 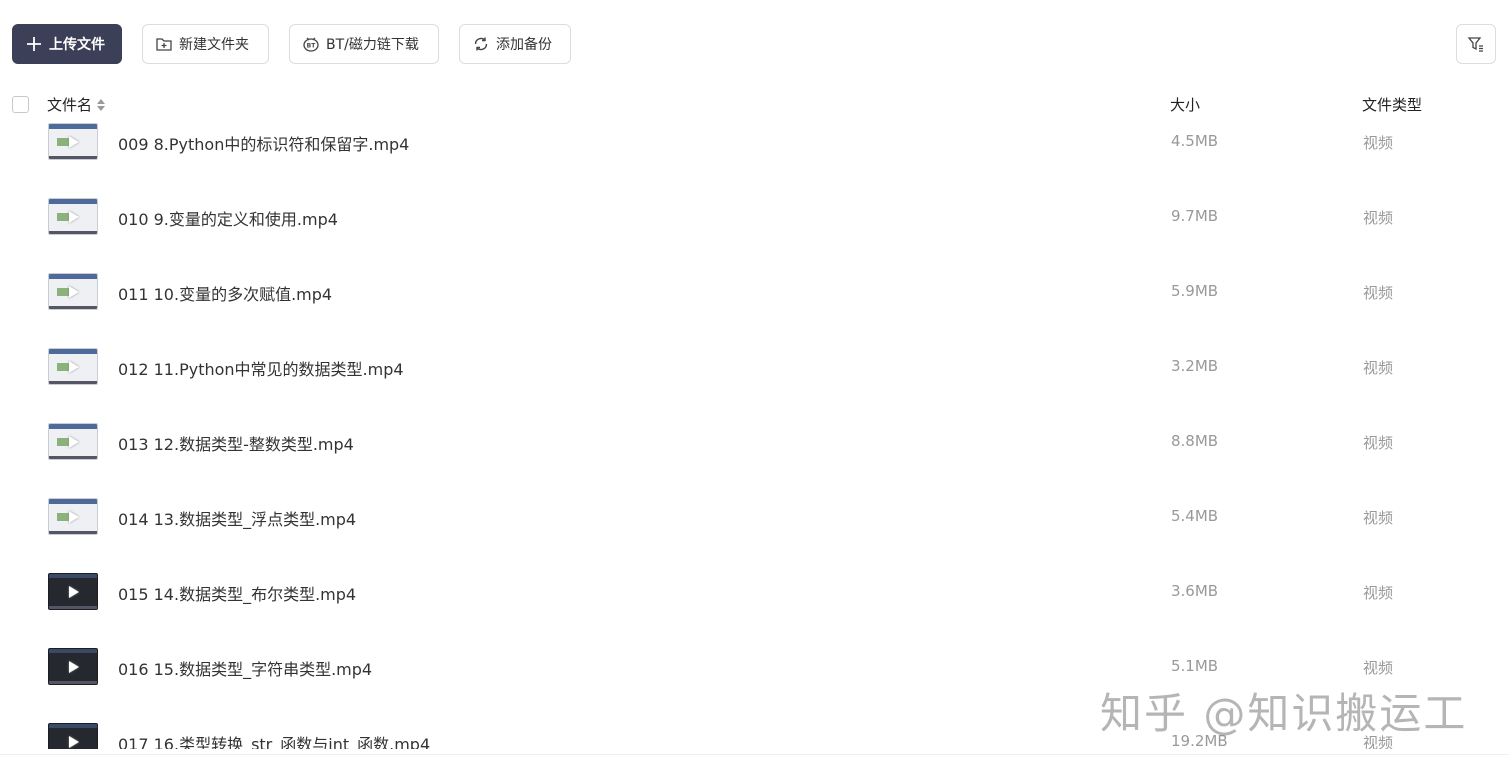 I want to click on svg-text: BT, so click(x=312, y=46).